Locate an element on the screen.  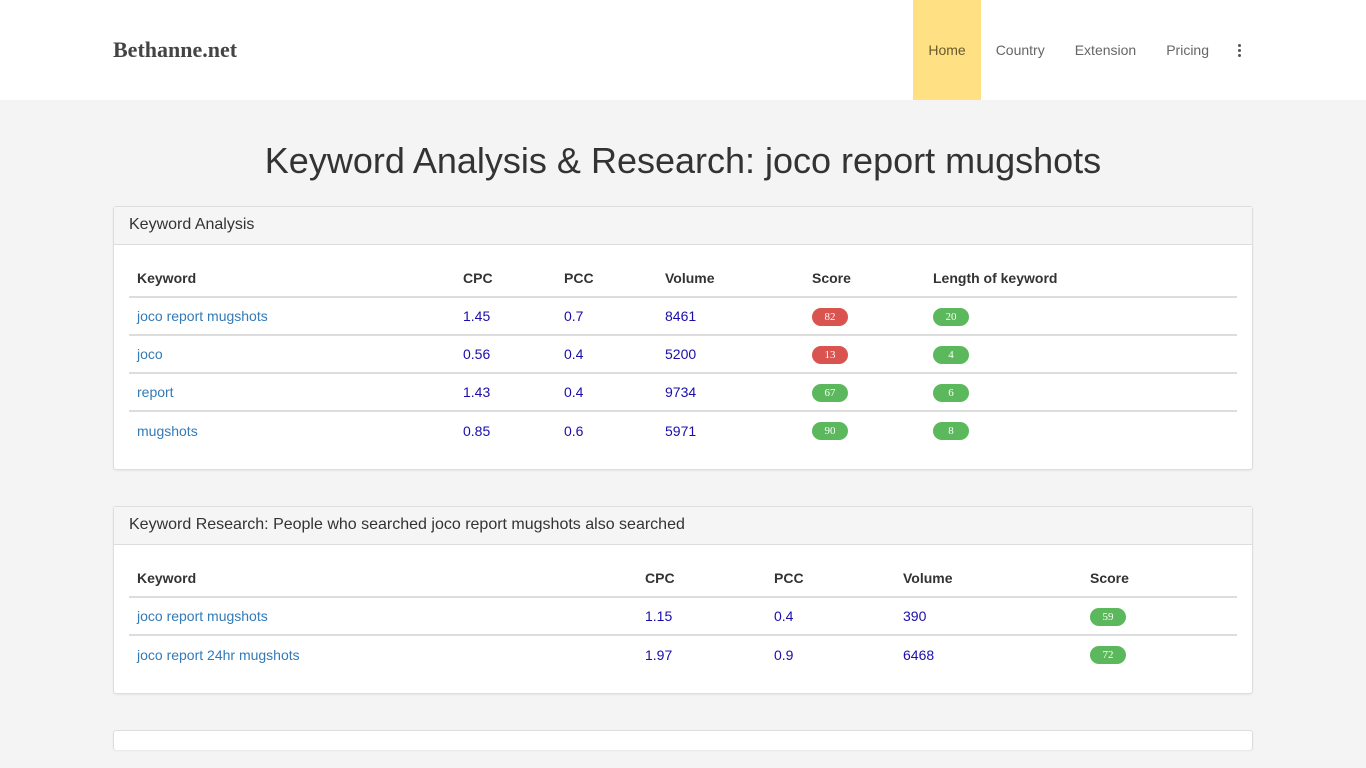
pcc-value: 0.9 is located at coordinates (784, 654).